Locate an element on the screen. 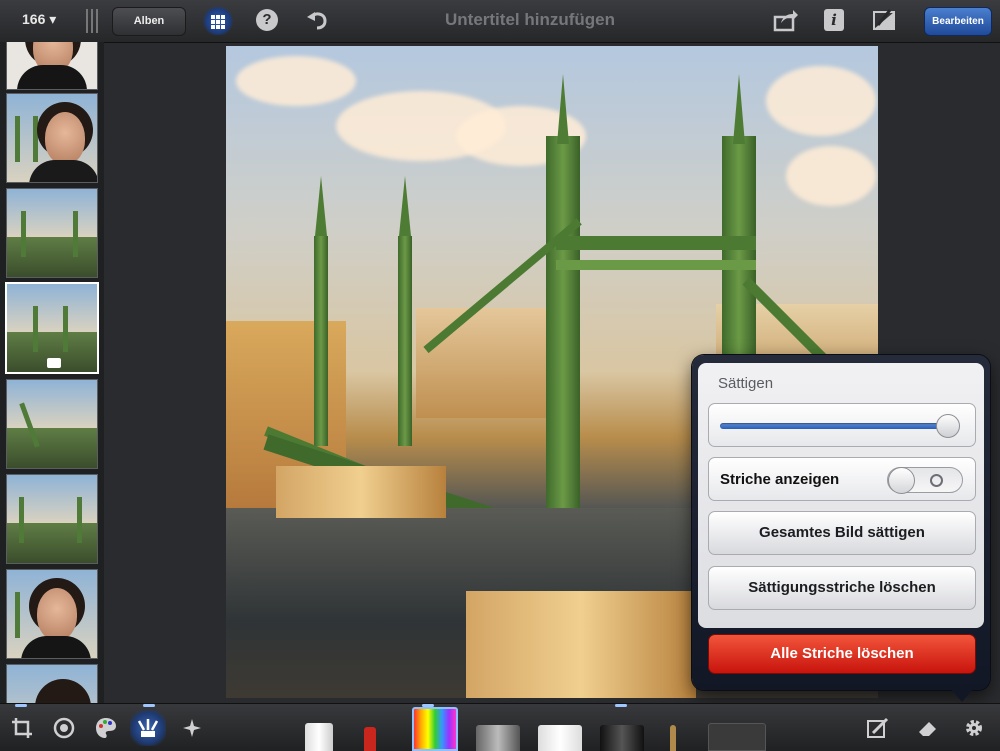 This screenshot has width=1000, height=751. saturate-all-button: Gesamtes Bild sättigen is located at coordinates (842, 533).